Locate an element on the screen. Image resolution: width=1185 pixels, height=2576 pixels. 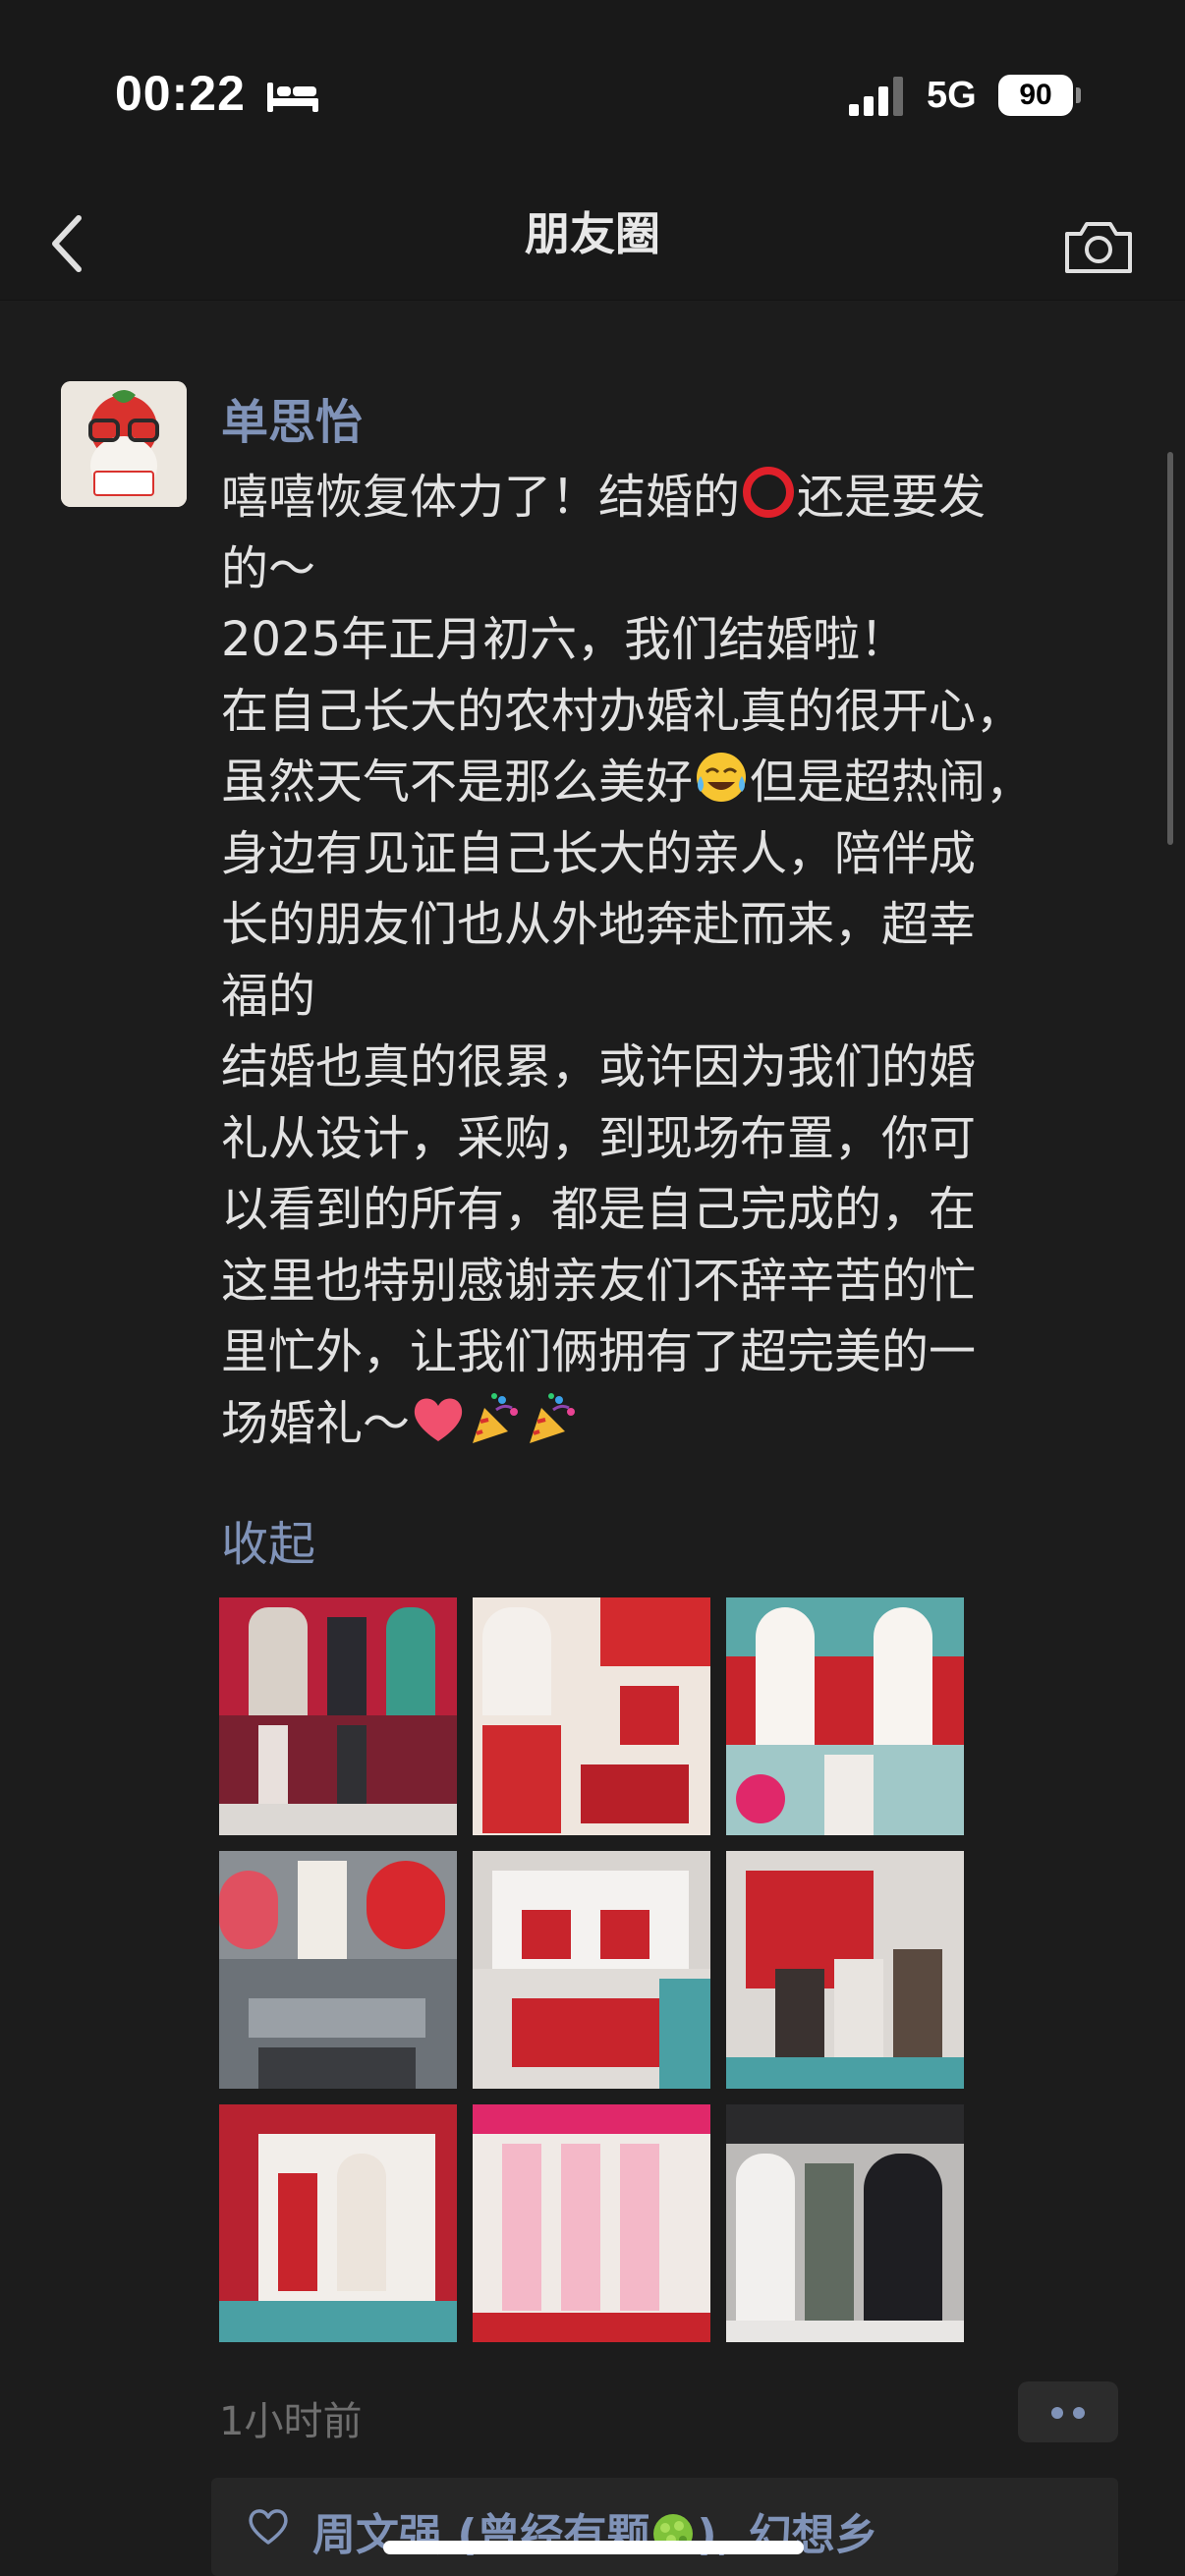
post-line: 福的 is located at coordinates (268, 996).